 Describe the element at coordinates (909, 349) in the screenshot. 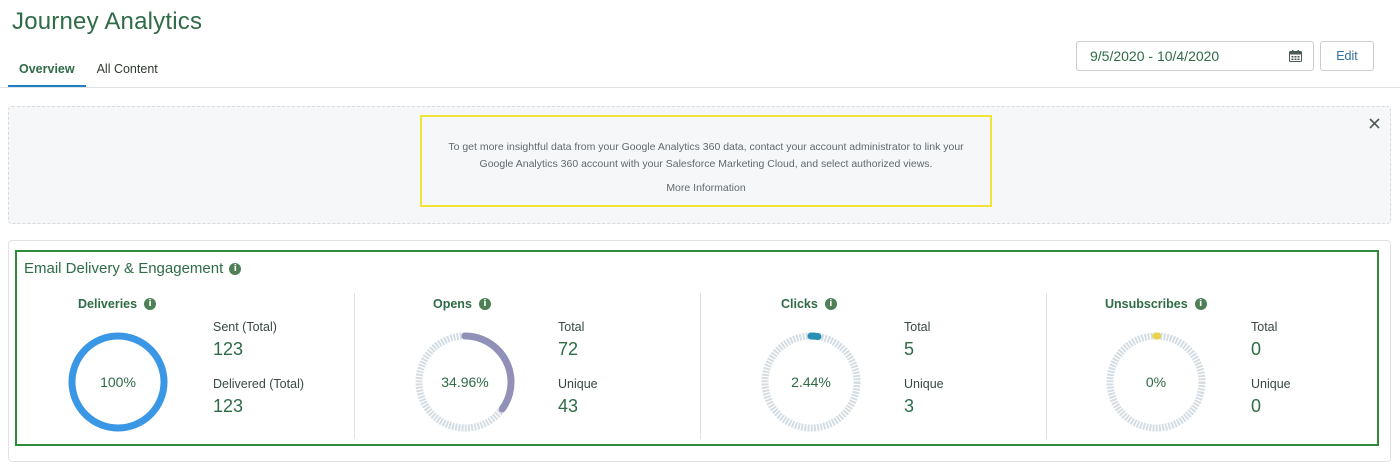

I see `clicks-total-value: 5` at that location.